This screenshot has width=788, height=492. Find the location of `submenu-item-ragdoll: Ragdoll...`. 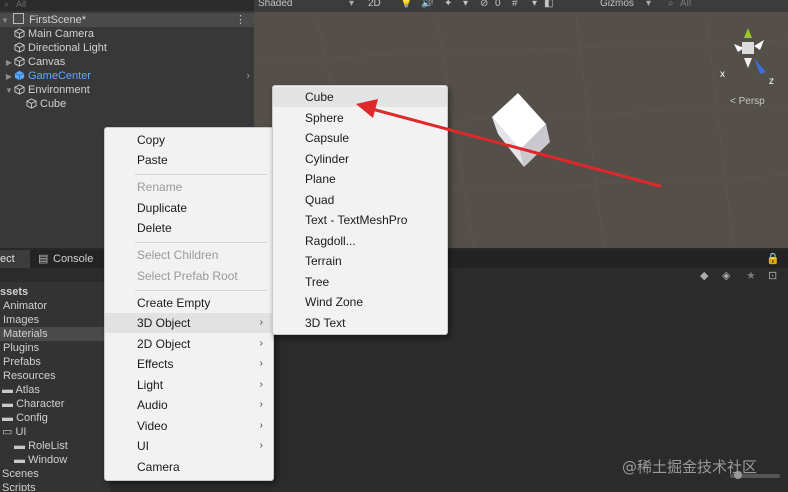

submenu-item-ragdoll: Ragdoll... is located at coordinates (360, 241).